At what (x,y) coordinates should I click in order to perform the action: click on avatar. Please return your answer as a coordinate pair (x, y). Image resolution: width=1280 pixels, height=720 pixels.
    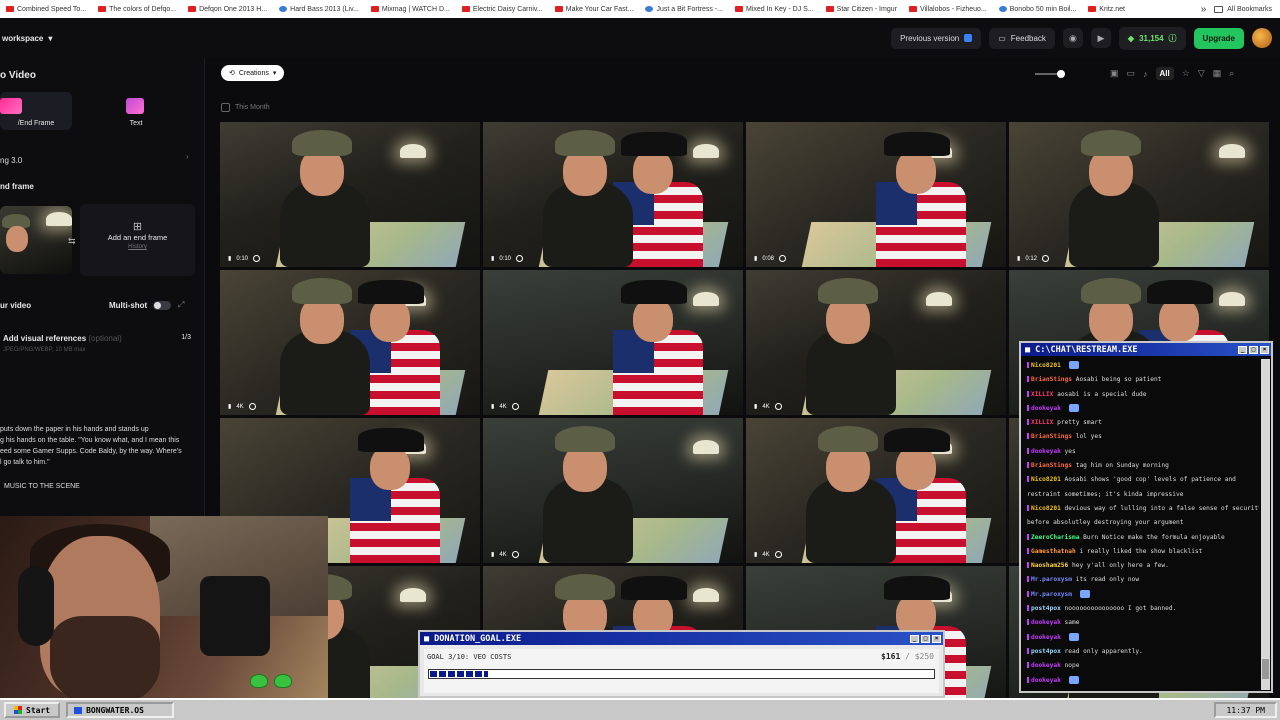
    Looking at the image, I should click on (1262, 38).